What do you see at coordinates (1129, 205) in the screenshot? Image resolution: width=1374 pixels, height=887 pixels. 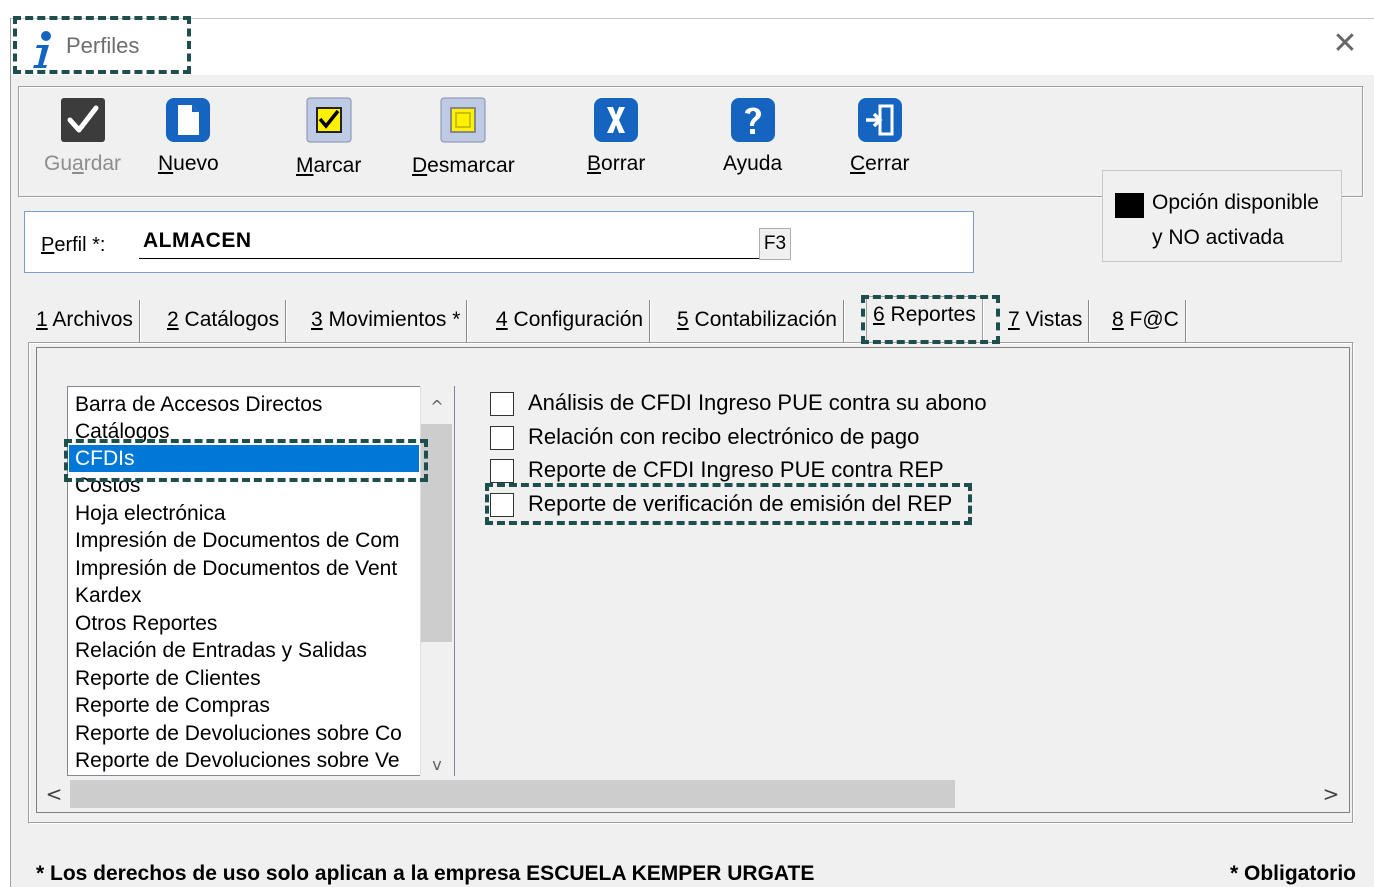 I see `legend-swatch` at bounding box center [1129, 205].